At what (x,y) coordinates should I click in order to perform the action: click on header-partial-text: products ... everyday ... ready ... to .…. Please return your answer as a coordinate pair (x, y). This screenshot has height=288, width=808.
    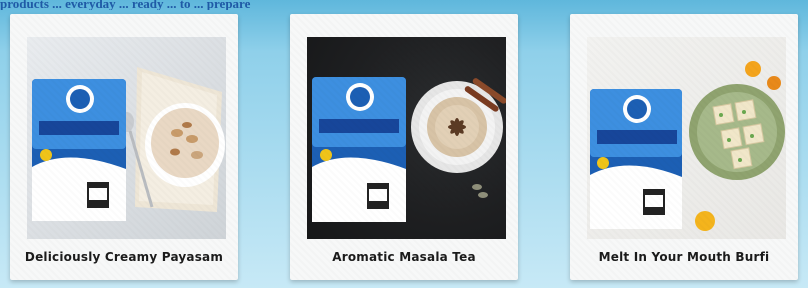
    Looking at the image, I should click on (125, 5).